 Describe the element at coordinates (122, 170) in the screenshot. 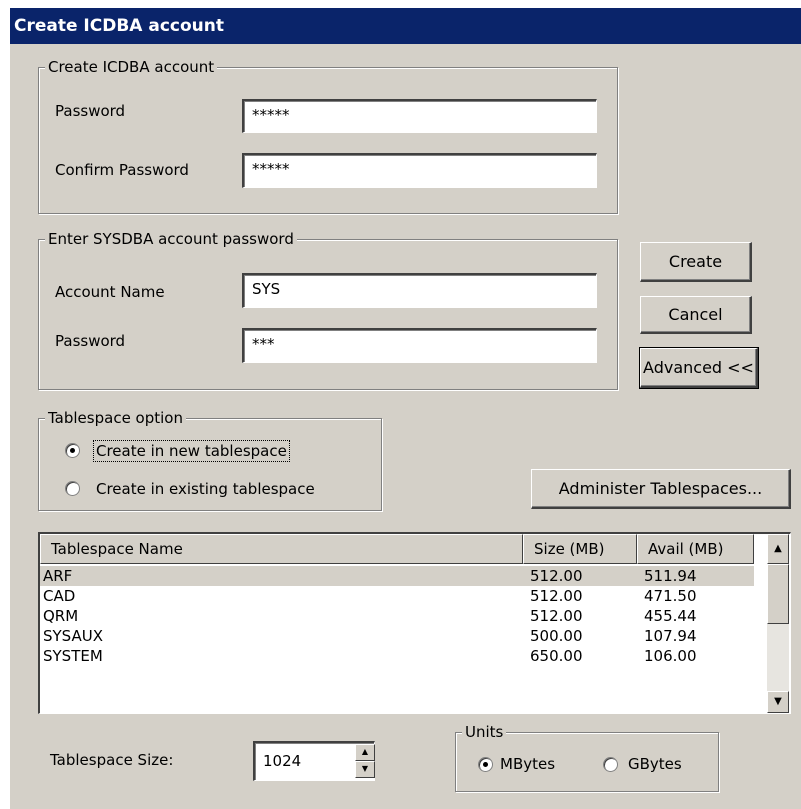

I see `icdba-confirm-password-label: Confirm Password` at that location.